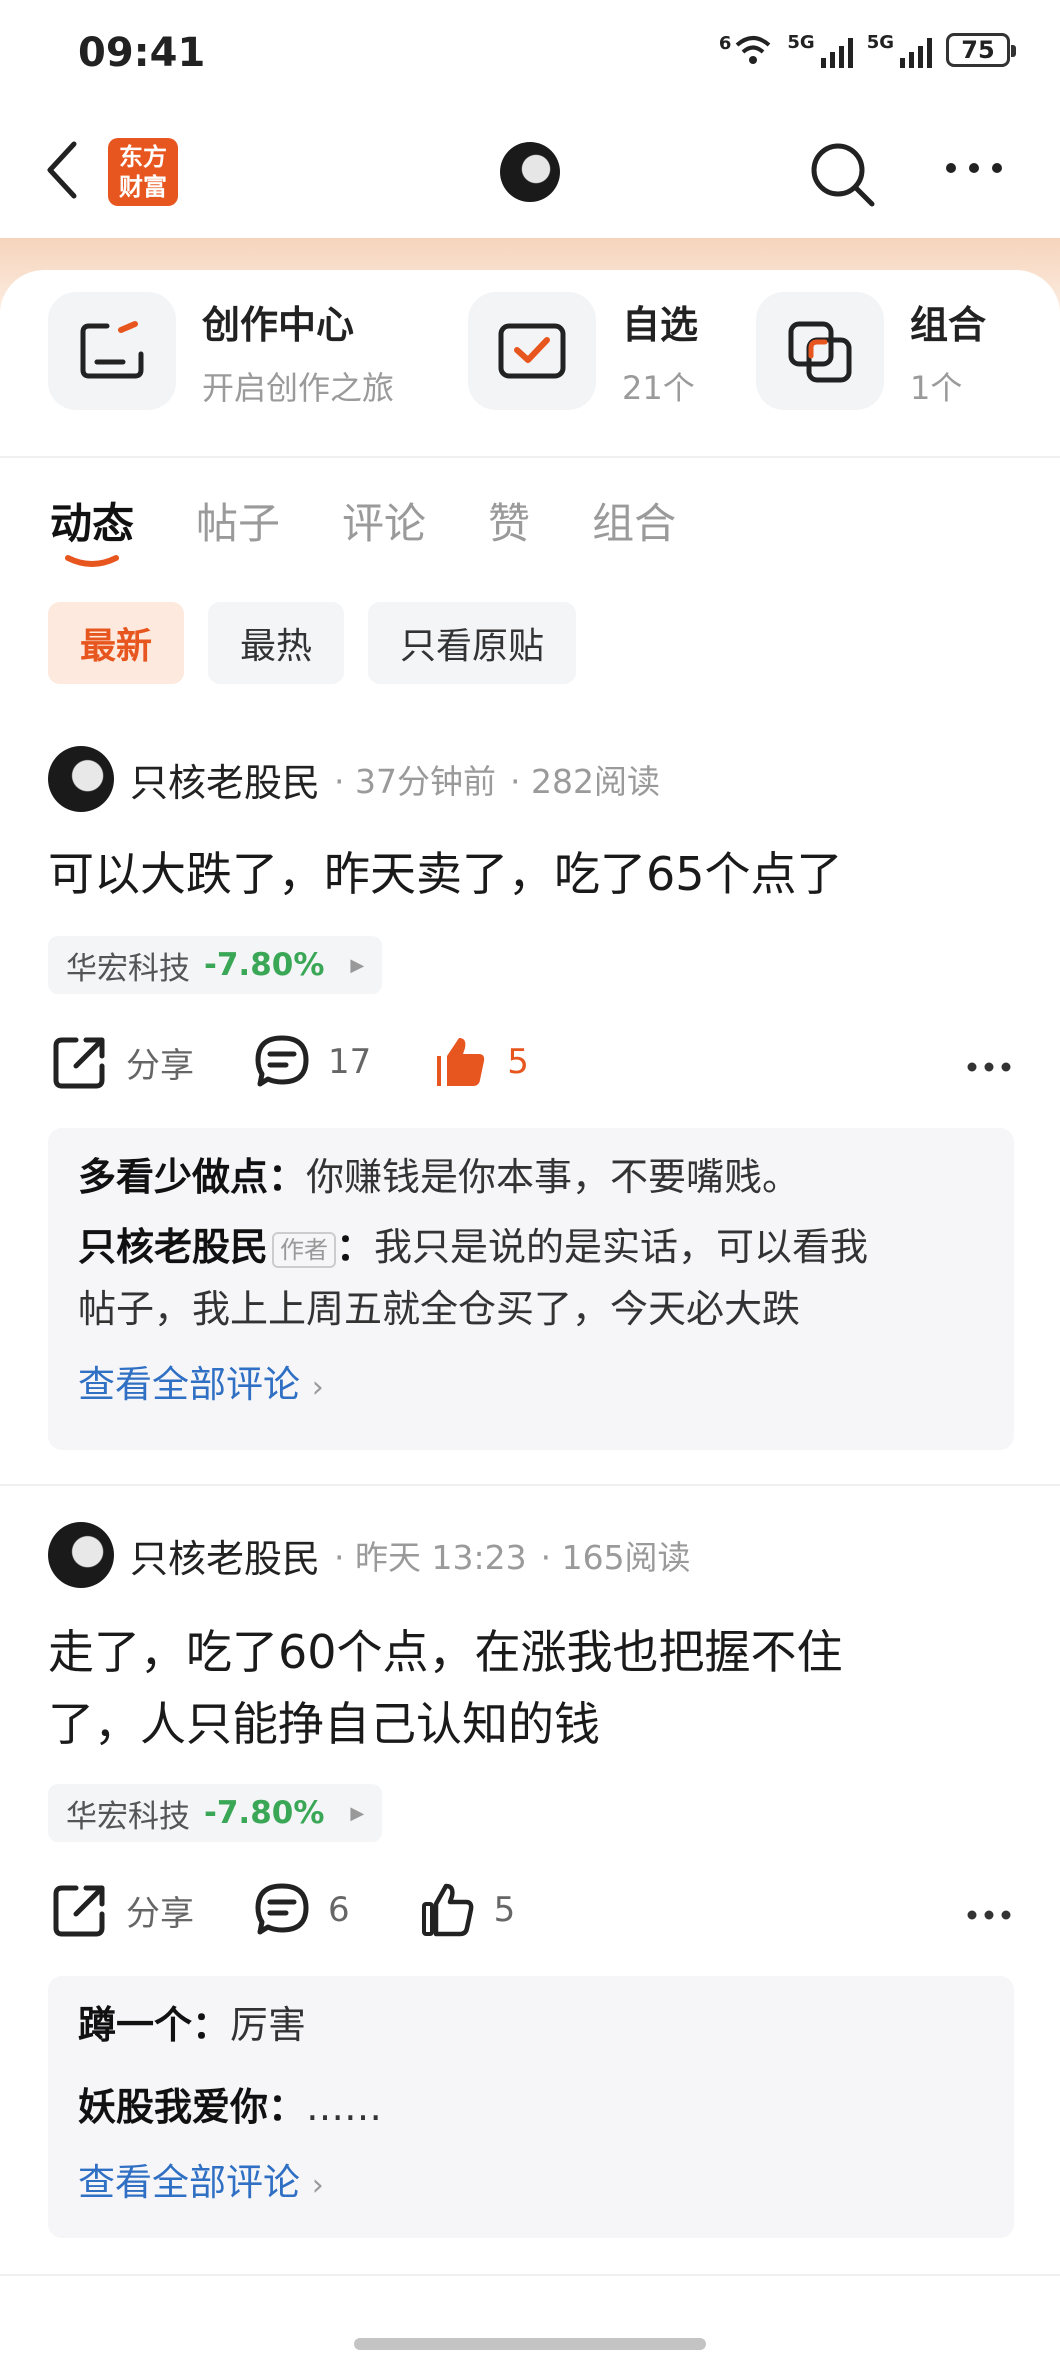 This screenshot has width=1060, height=2376. Describe the element at coordinates (472, 643) in the screenshot. I see `filter-original-only: 只看原贴` at that location.